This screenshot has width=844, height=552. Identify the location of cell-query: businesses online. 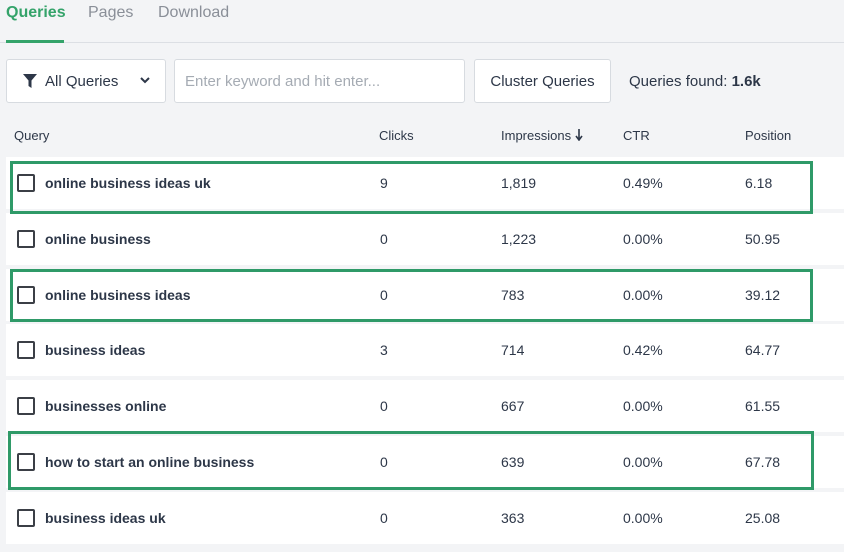
(106, 406).